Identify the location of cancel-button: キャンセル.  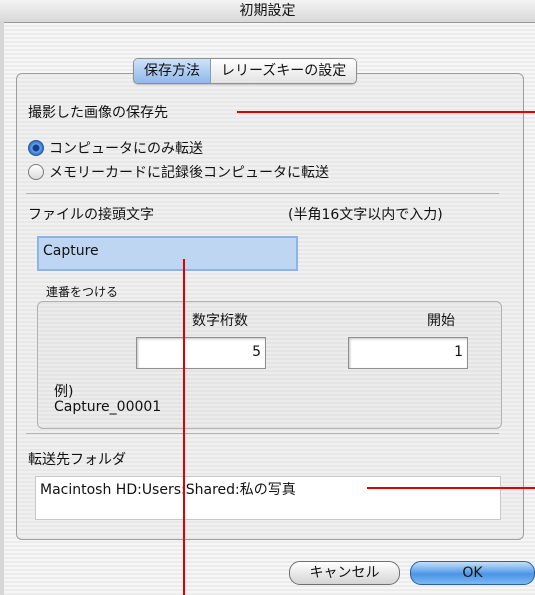
(344, 573).